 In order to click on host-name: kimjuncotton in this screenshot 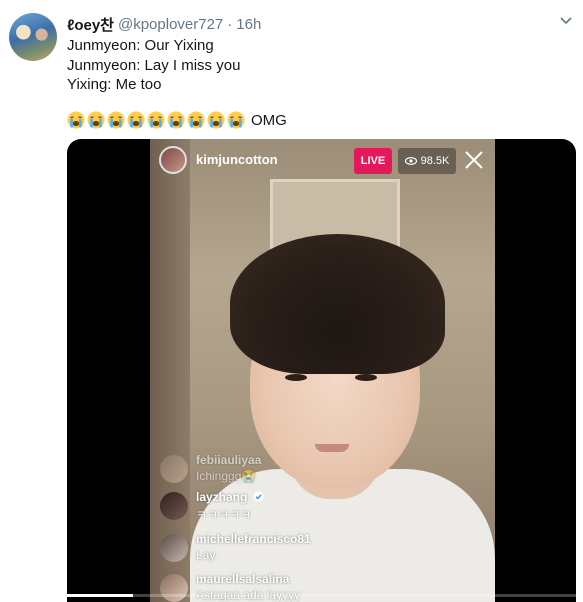, I will do `click(237, 159)`.